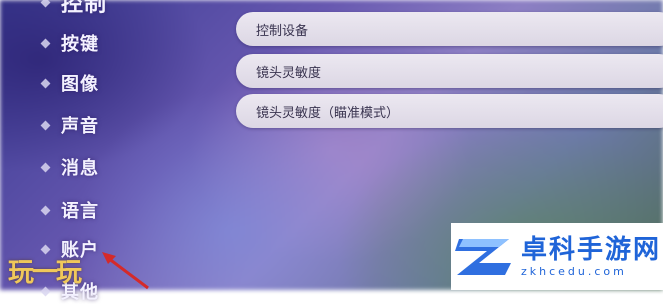  I want to click on sidebar-item-messages: 消息, so click(69, 167).